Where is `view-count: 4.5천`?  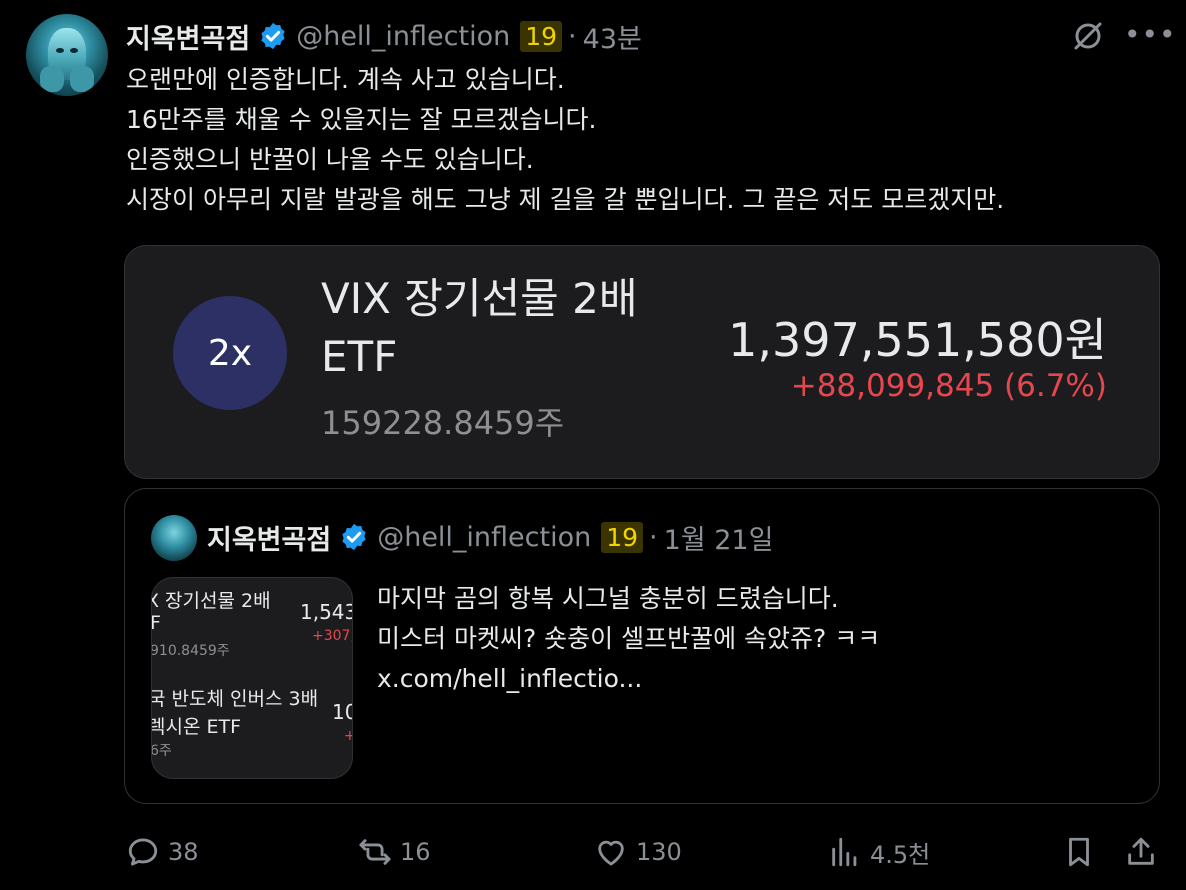
view-count: 4.5천 is located at coordinates (900, 854).